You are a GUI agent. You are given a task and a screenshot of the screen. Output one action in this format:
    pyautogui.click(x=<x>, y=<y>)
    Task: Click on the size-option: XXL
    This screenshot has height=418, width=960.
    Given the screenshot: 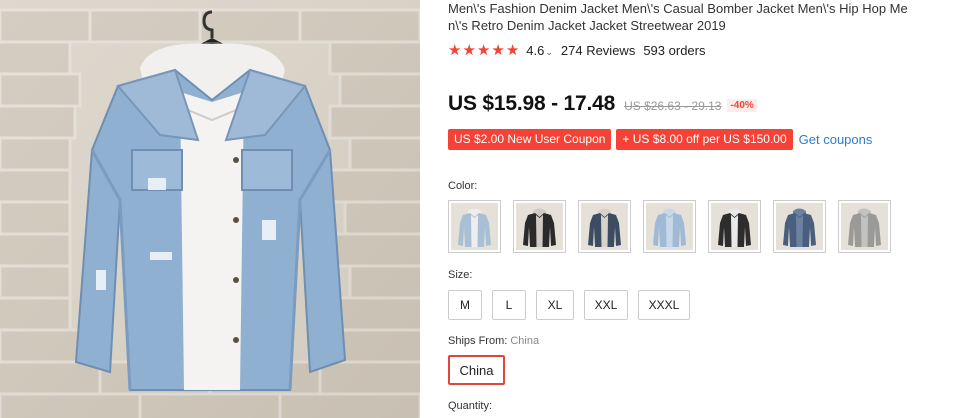 What is the action you would take?
    pyautogui.click(x=606, y=305)
    